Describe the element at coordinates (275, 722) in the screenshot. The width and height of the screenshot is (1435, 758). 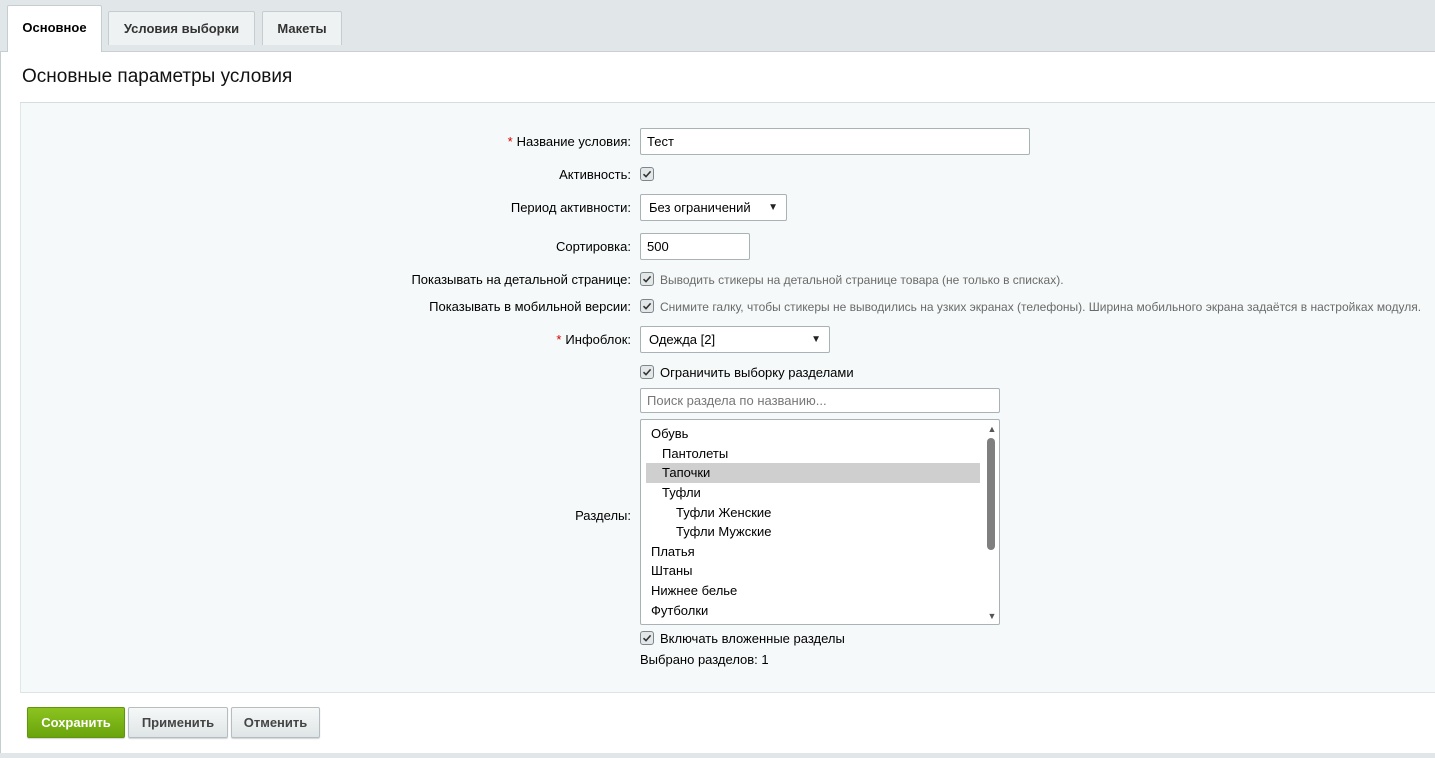
I see `cancel-button: Отменить` at that location.